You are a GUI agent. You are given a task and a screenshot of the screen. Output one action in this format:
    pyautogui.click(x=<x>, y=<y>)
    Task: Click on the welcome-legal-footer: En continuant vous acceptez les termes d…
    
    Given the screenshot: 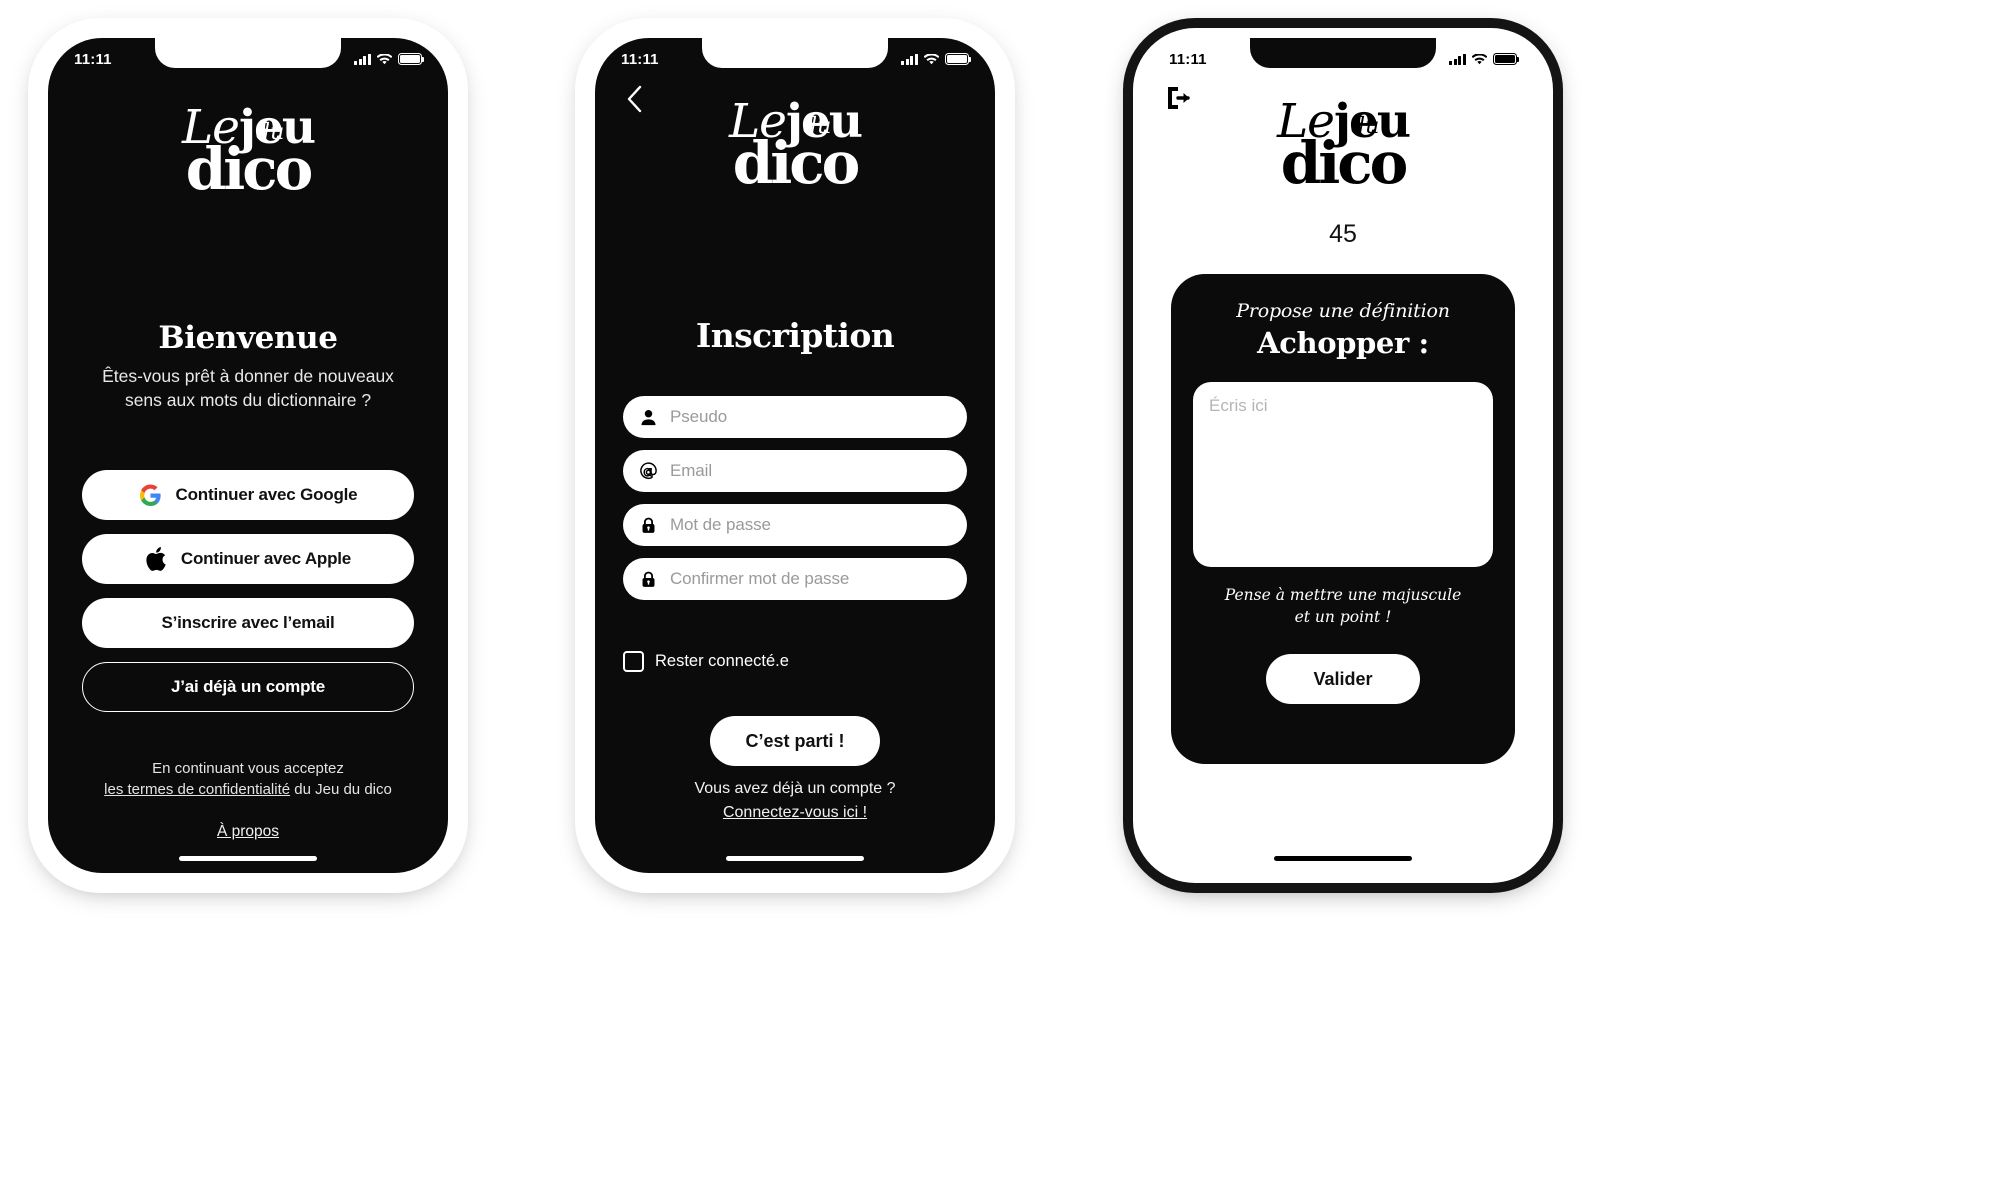 What is the action you would take?
    pyautogui.click(x=248, y=780)
    